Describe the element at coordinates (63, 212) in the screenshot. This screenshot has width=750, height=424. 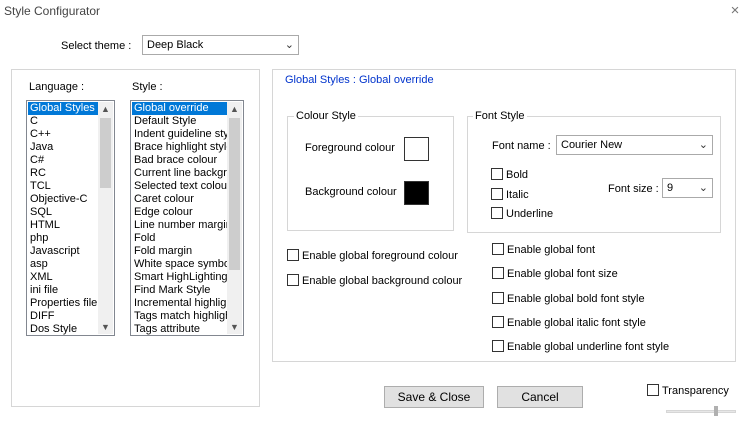
I see `list-item: SQL` at that location.